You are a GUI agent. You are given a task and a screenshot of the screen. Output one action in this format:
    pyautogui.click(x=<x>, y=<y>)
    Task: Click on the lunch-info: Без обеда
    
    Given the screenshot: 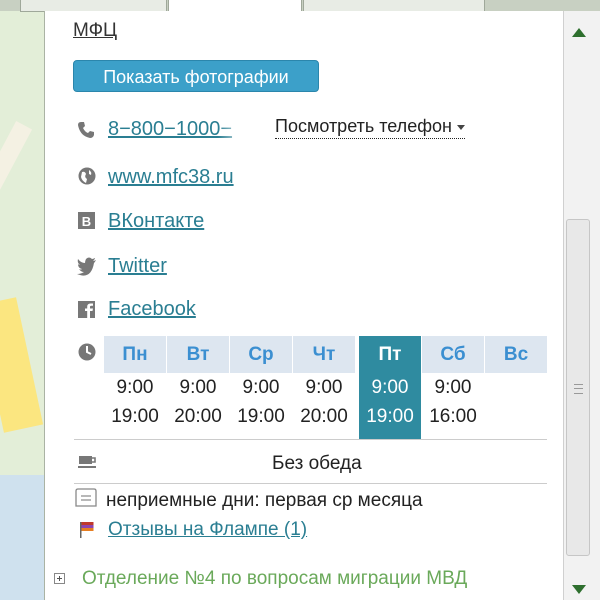 What is the action you would take?
    pyautogui.click(x=317, y=463)
    